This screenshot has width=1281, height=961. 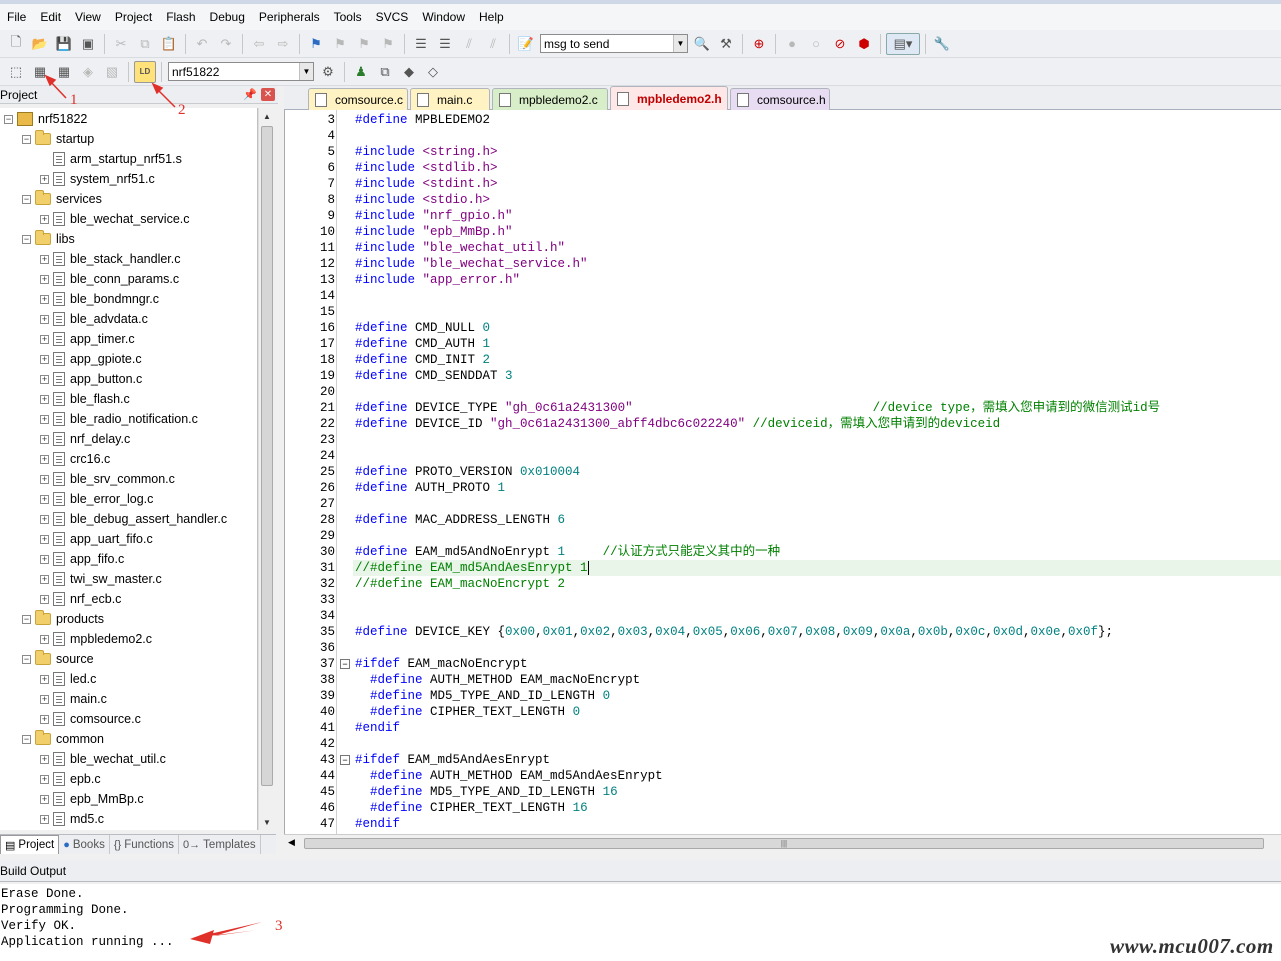 I want to click on next-bookmark-icon: ⚑, so click(x=364, y=44).